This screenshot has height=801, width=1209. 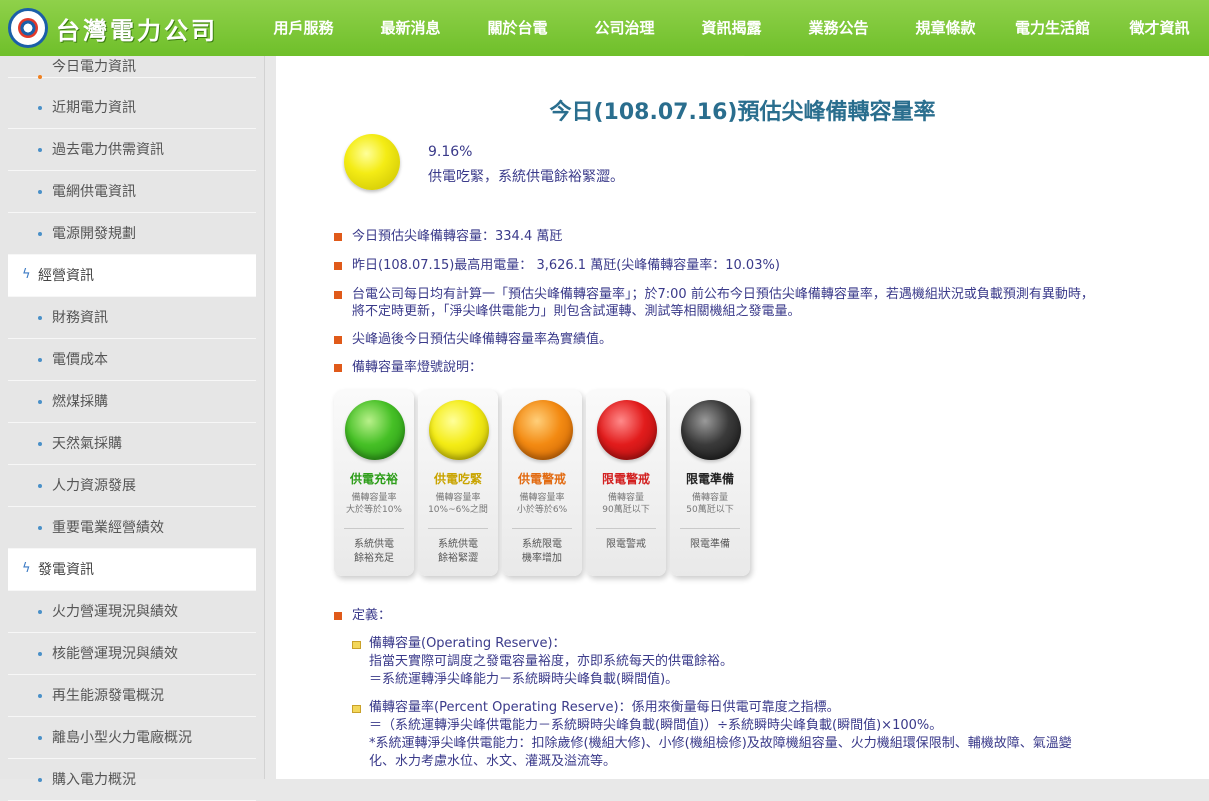 What do you see at coordinates (132, 360) in the screenshot?
I see `sidebar-item-price-cost: 電價成本` at bounding box center [132, 360].